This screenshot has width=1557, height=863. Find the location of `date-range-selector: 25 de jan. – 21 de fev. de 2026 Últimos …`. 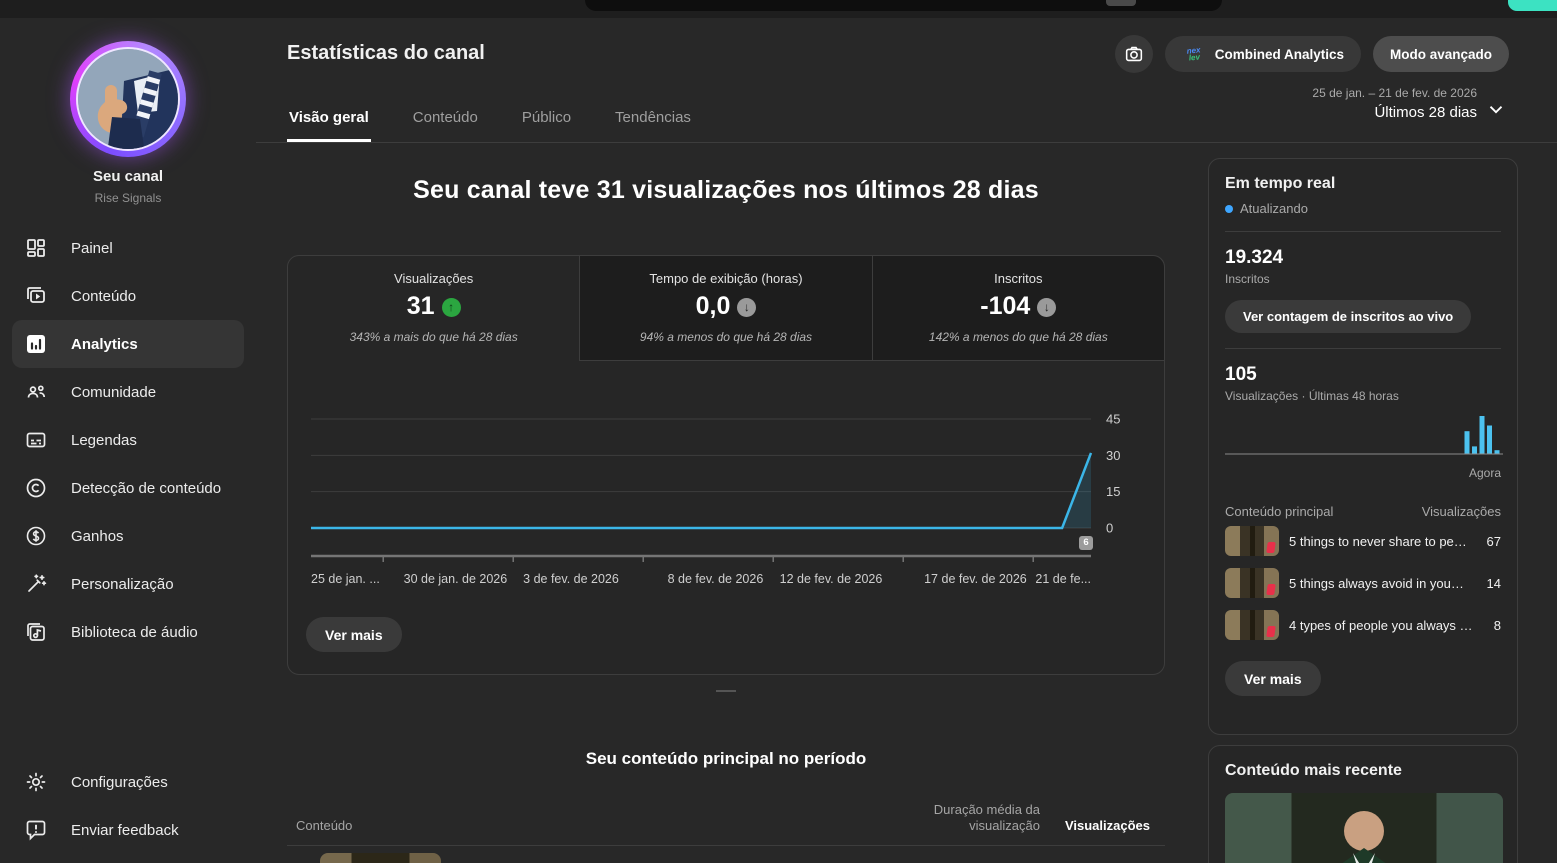

date-range-selector: 25 de jan. – 21 de fev. de 2026 Últimos … is located at coordinates (1394, 103).